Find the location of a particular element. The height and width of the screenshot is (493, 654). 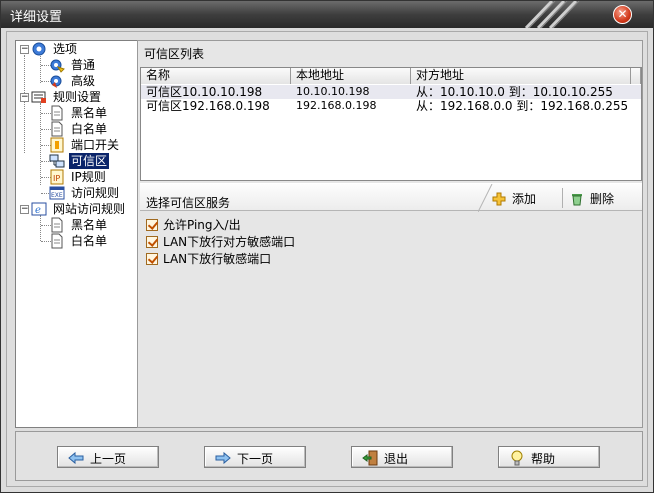

options-gear-icon is located at coordinates (39, 49).